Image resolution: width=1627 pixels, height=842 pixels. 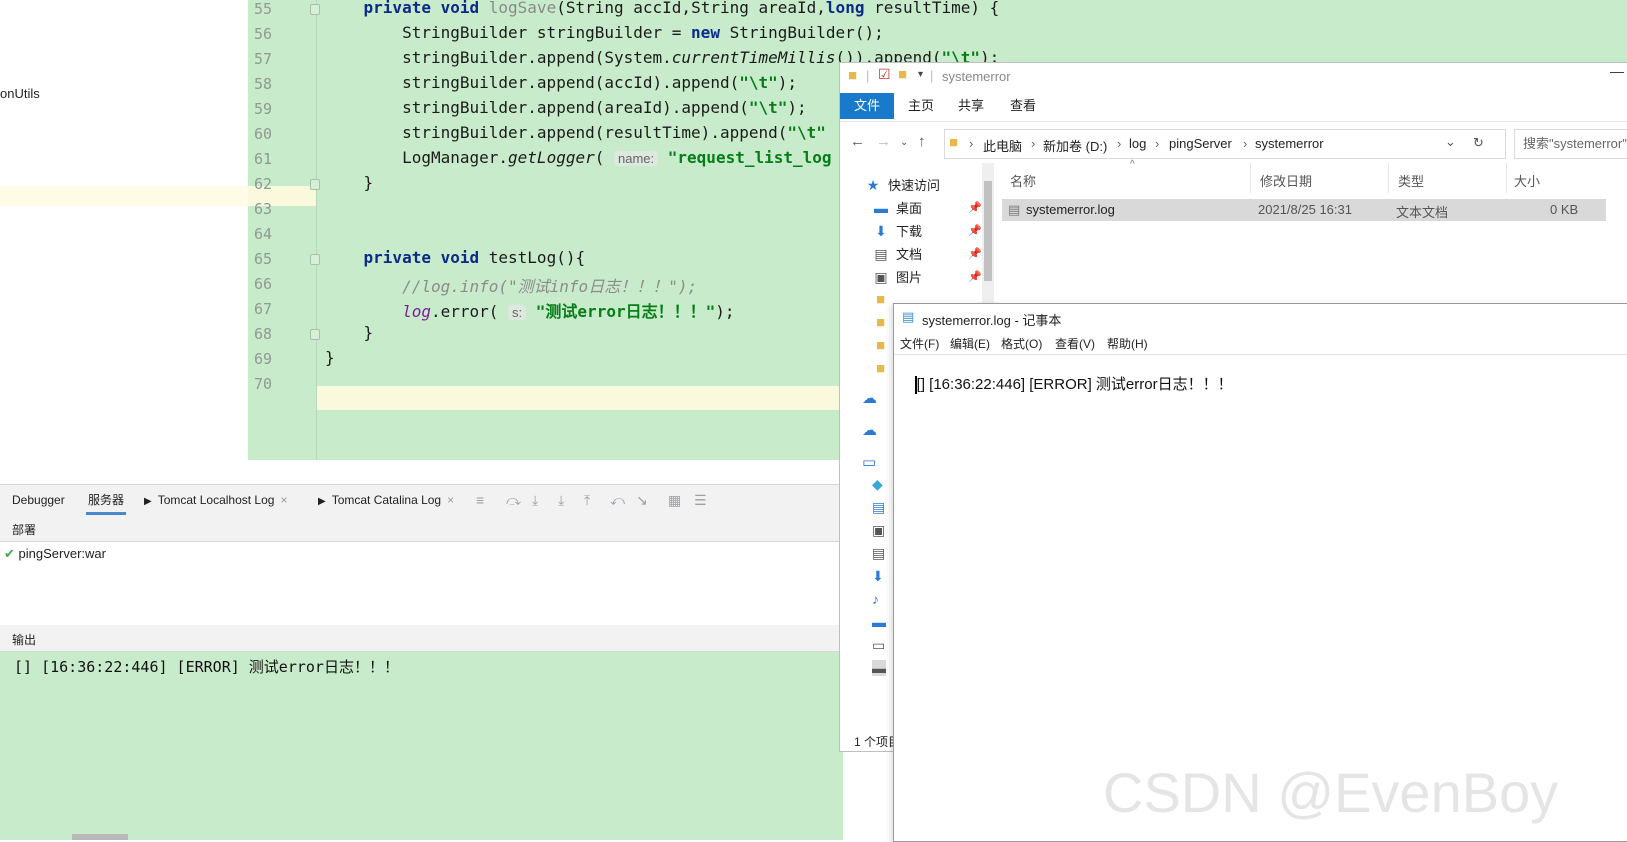 What do you see at coordinates (857, 141) in the screenshot?
I see `back-icon: ←` at bounding box center [857, 141].